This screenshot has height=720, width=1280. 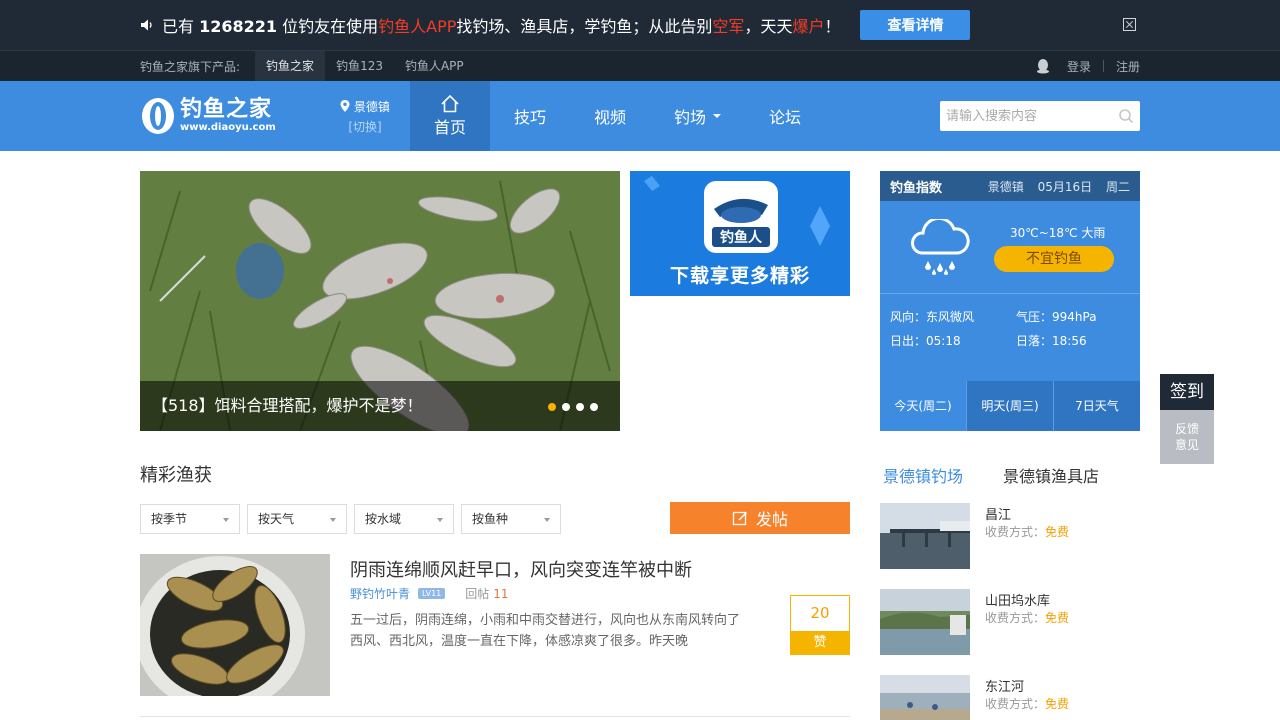 What do you see at coordinates (365, 126) in the screenshot?
I see `switch-city-link: [切换]` at bounding box center [365, 126].